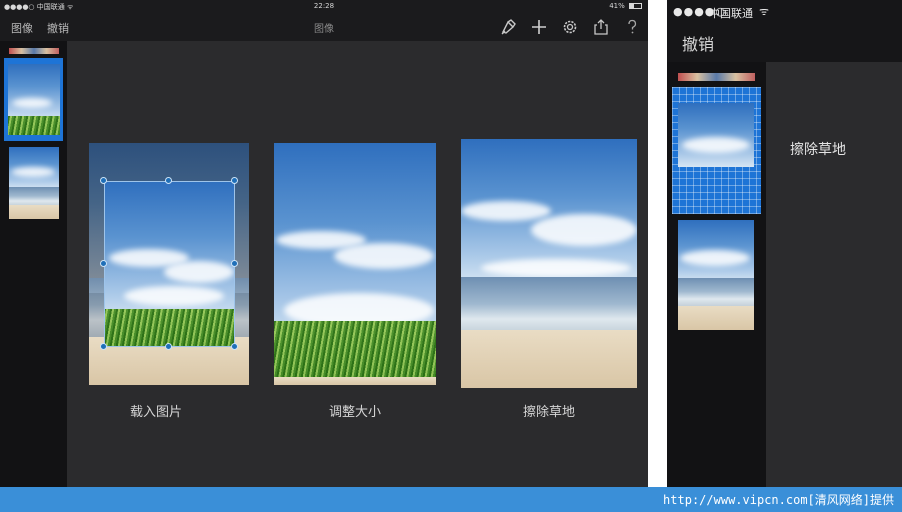 Image resolution: width=902 pixels, height=512 pixels. I want to click on ipad-status-bar: ●●●●○ 中国联通 ᯤ 22:28 41%, so click(324, 6).